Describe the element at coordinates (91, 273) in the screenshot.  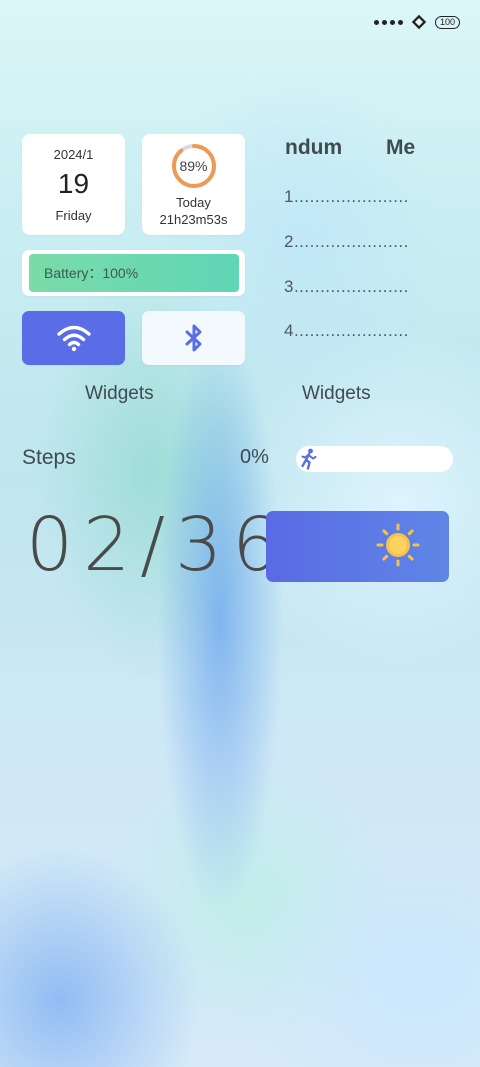
I see `battery-label: Battery：100%` at that location.